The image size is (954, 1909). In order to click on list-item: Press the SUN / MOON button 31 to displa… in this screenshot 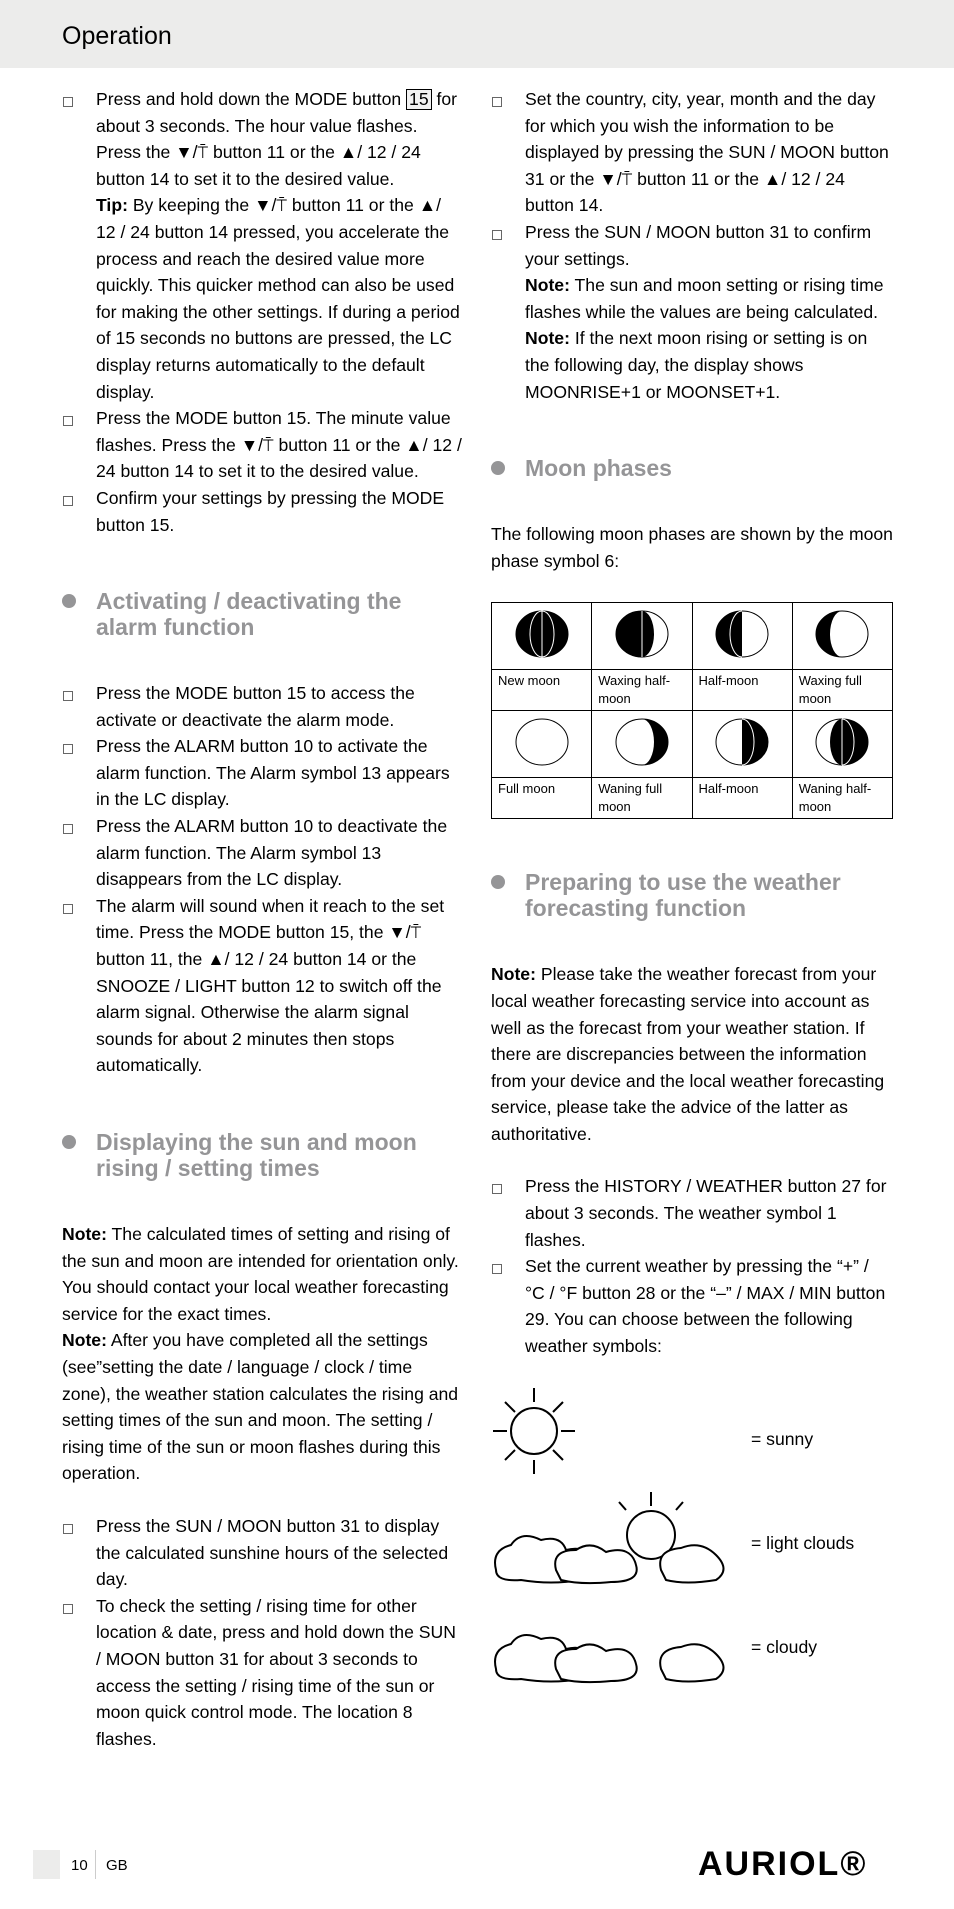, I will do `click(263, 1553)`.